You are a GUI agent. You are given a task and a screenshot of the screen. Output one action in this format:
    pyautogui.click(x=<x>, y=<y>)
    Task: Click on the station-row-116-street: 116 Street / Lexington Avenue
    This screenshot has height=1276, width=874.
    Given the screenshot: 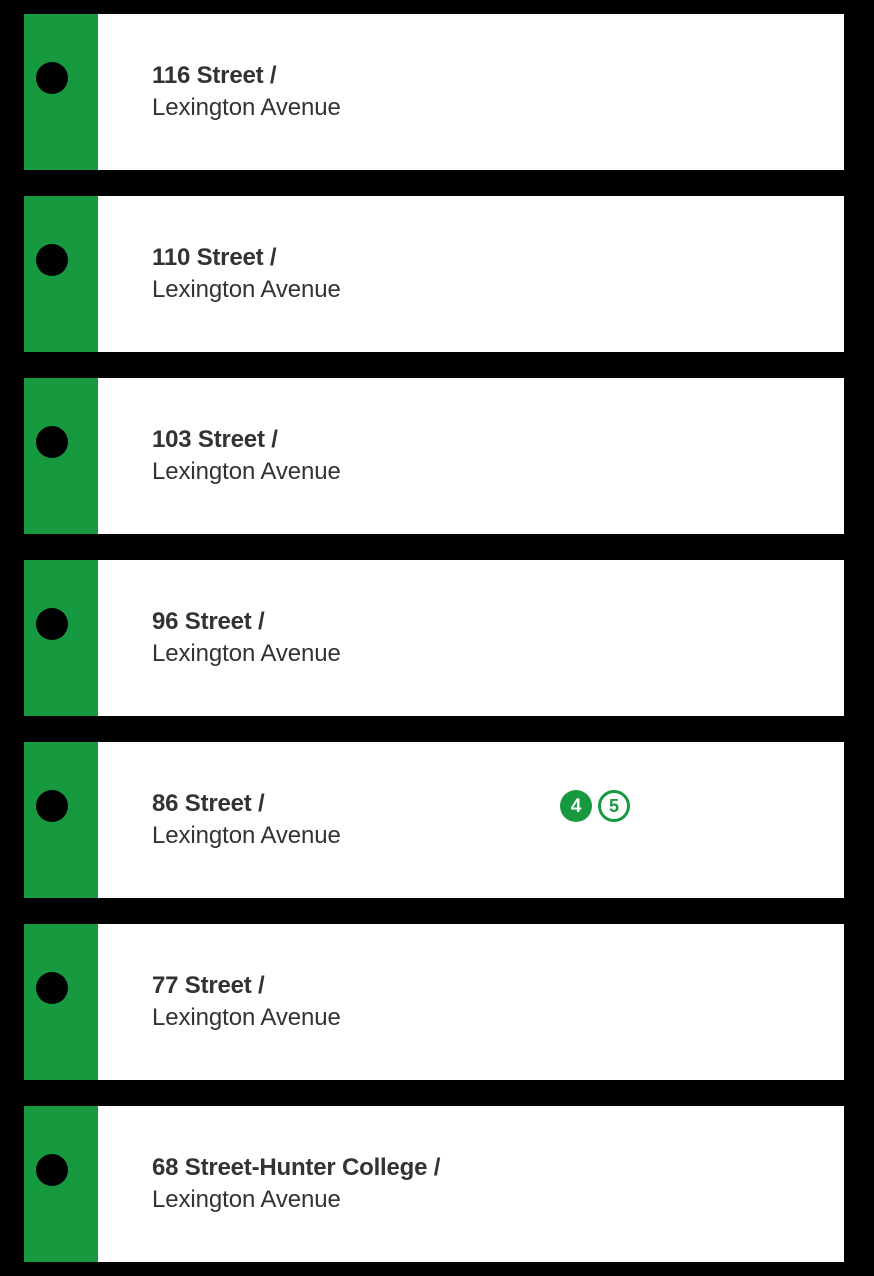 What is the action you would take?
    pyautogui.click(x=434, y=92)
    